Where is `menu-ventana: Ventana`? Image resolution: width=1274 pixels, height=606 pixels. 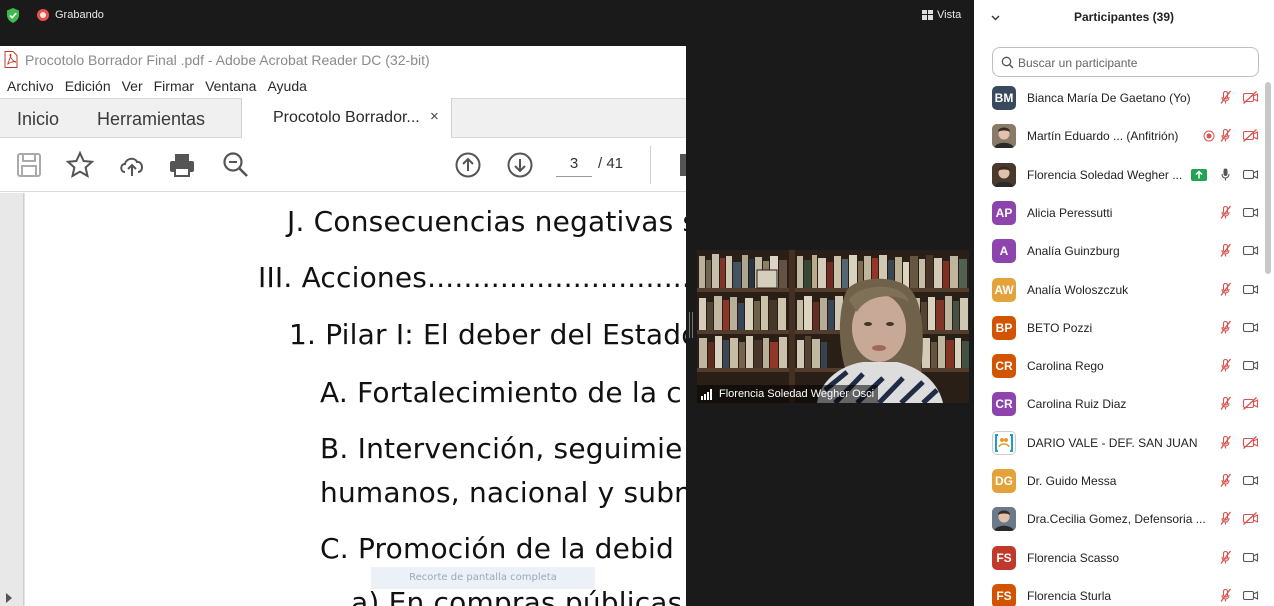 menu-ventana: Ventana is located at coordinates (227, 86).